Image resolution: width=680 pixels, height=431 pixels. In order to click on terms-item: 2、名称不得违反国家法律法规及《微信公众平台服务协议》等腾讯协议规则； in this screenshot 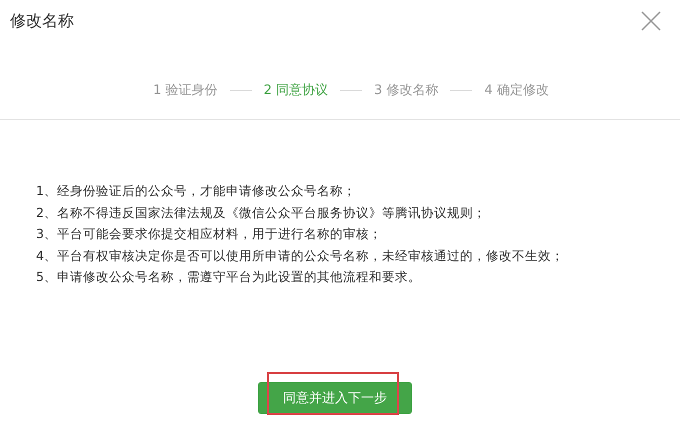, I will do `click(261, 213)`.